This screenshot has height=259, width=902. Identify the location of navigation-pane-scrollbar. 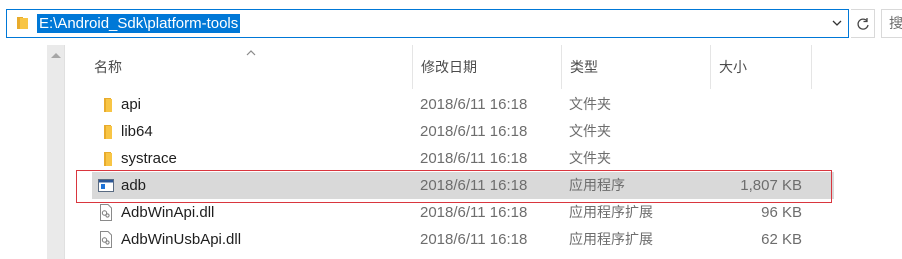
(56, 152).